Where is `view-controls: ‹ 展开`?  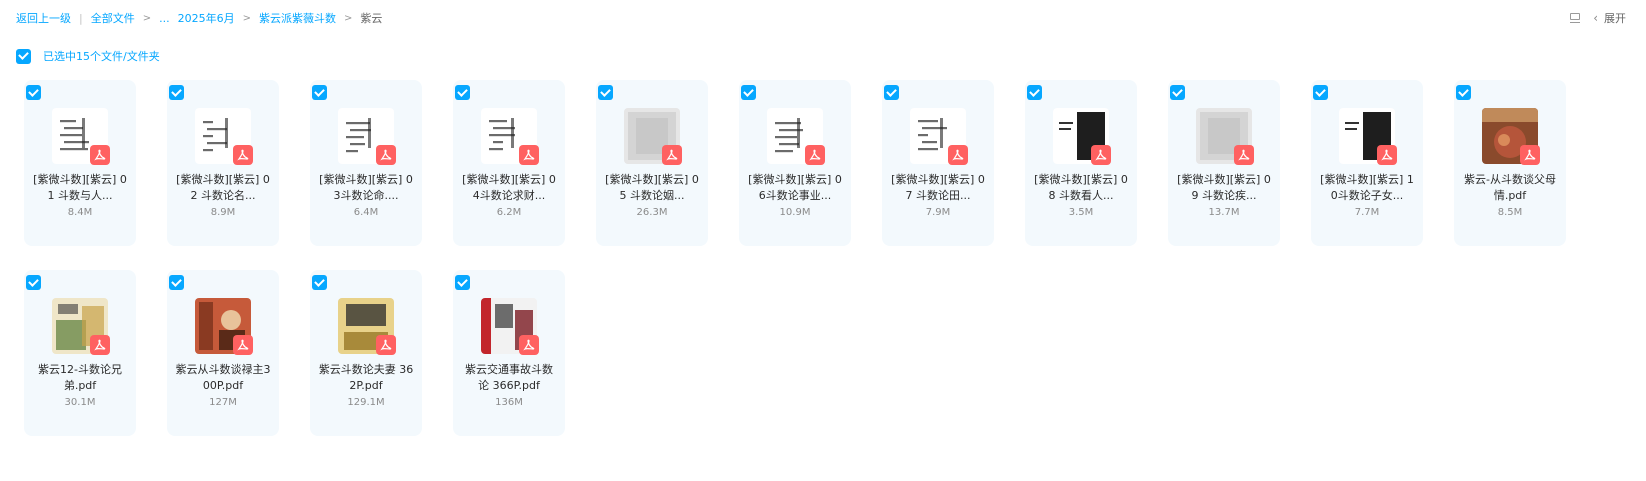 view-controls: ‹ 展开 is located at coordinates (1597, 18).